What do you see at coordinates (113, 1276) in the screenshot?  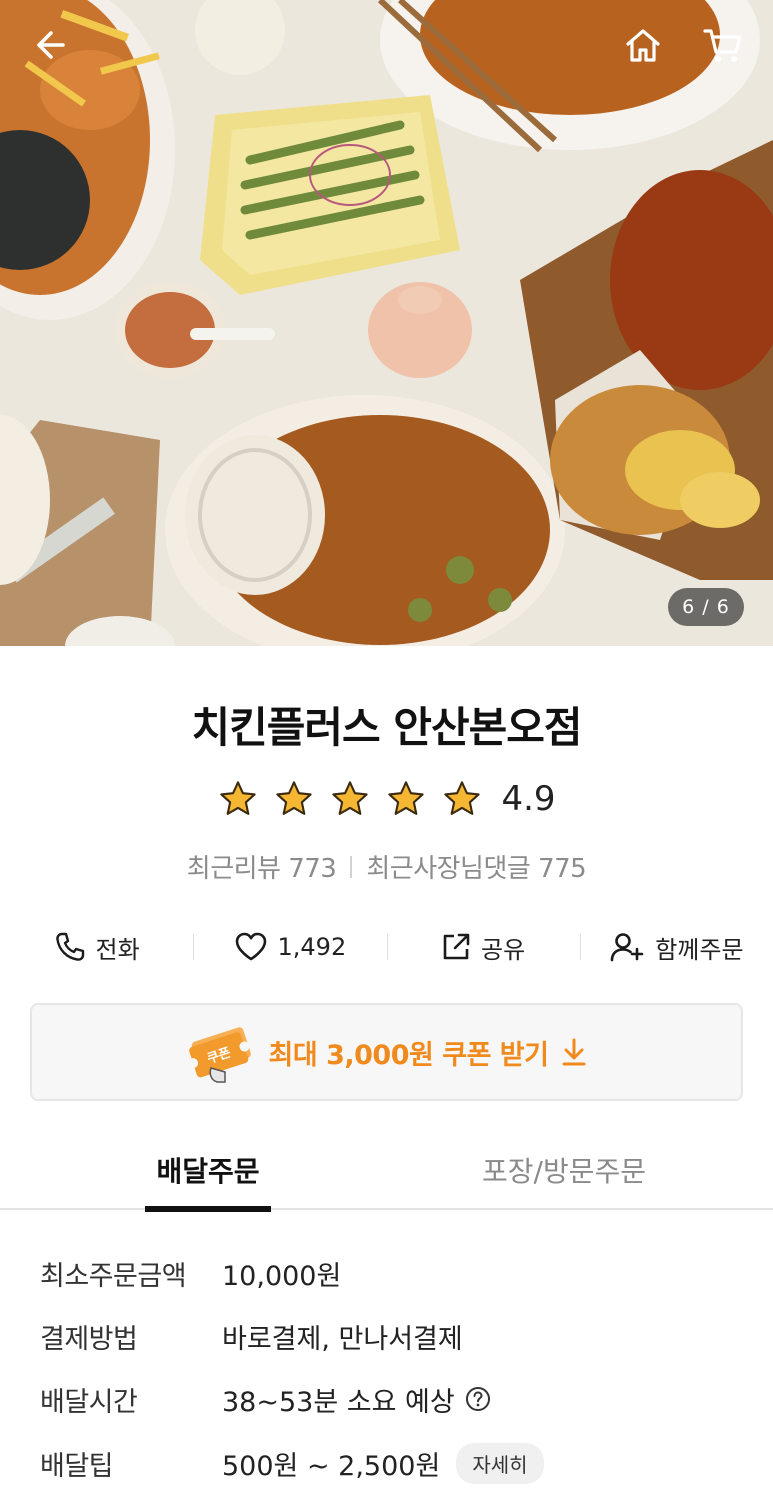 I see `min-order-label: 최소주문금액` at bounding box center [113, 1276].